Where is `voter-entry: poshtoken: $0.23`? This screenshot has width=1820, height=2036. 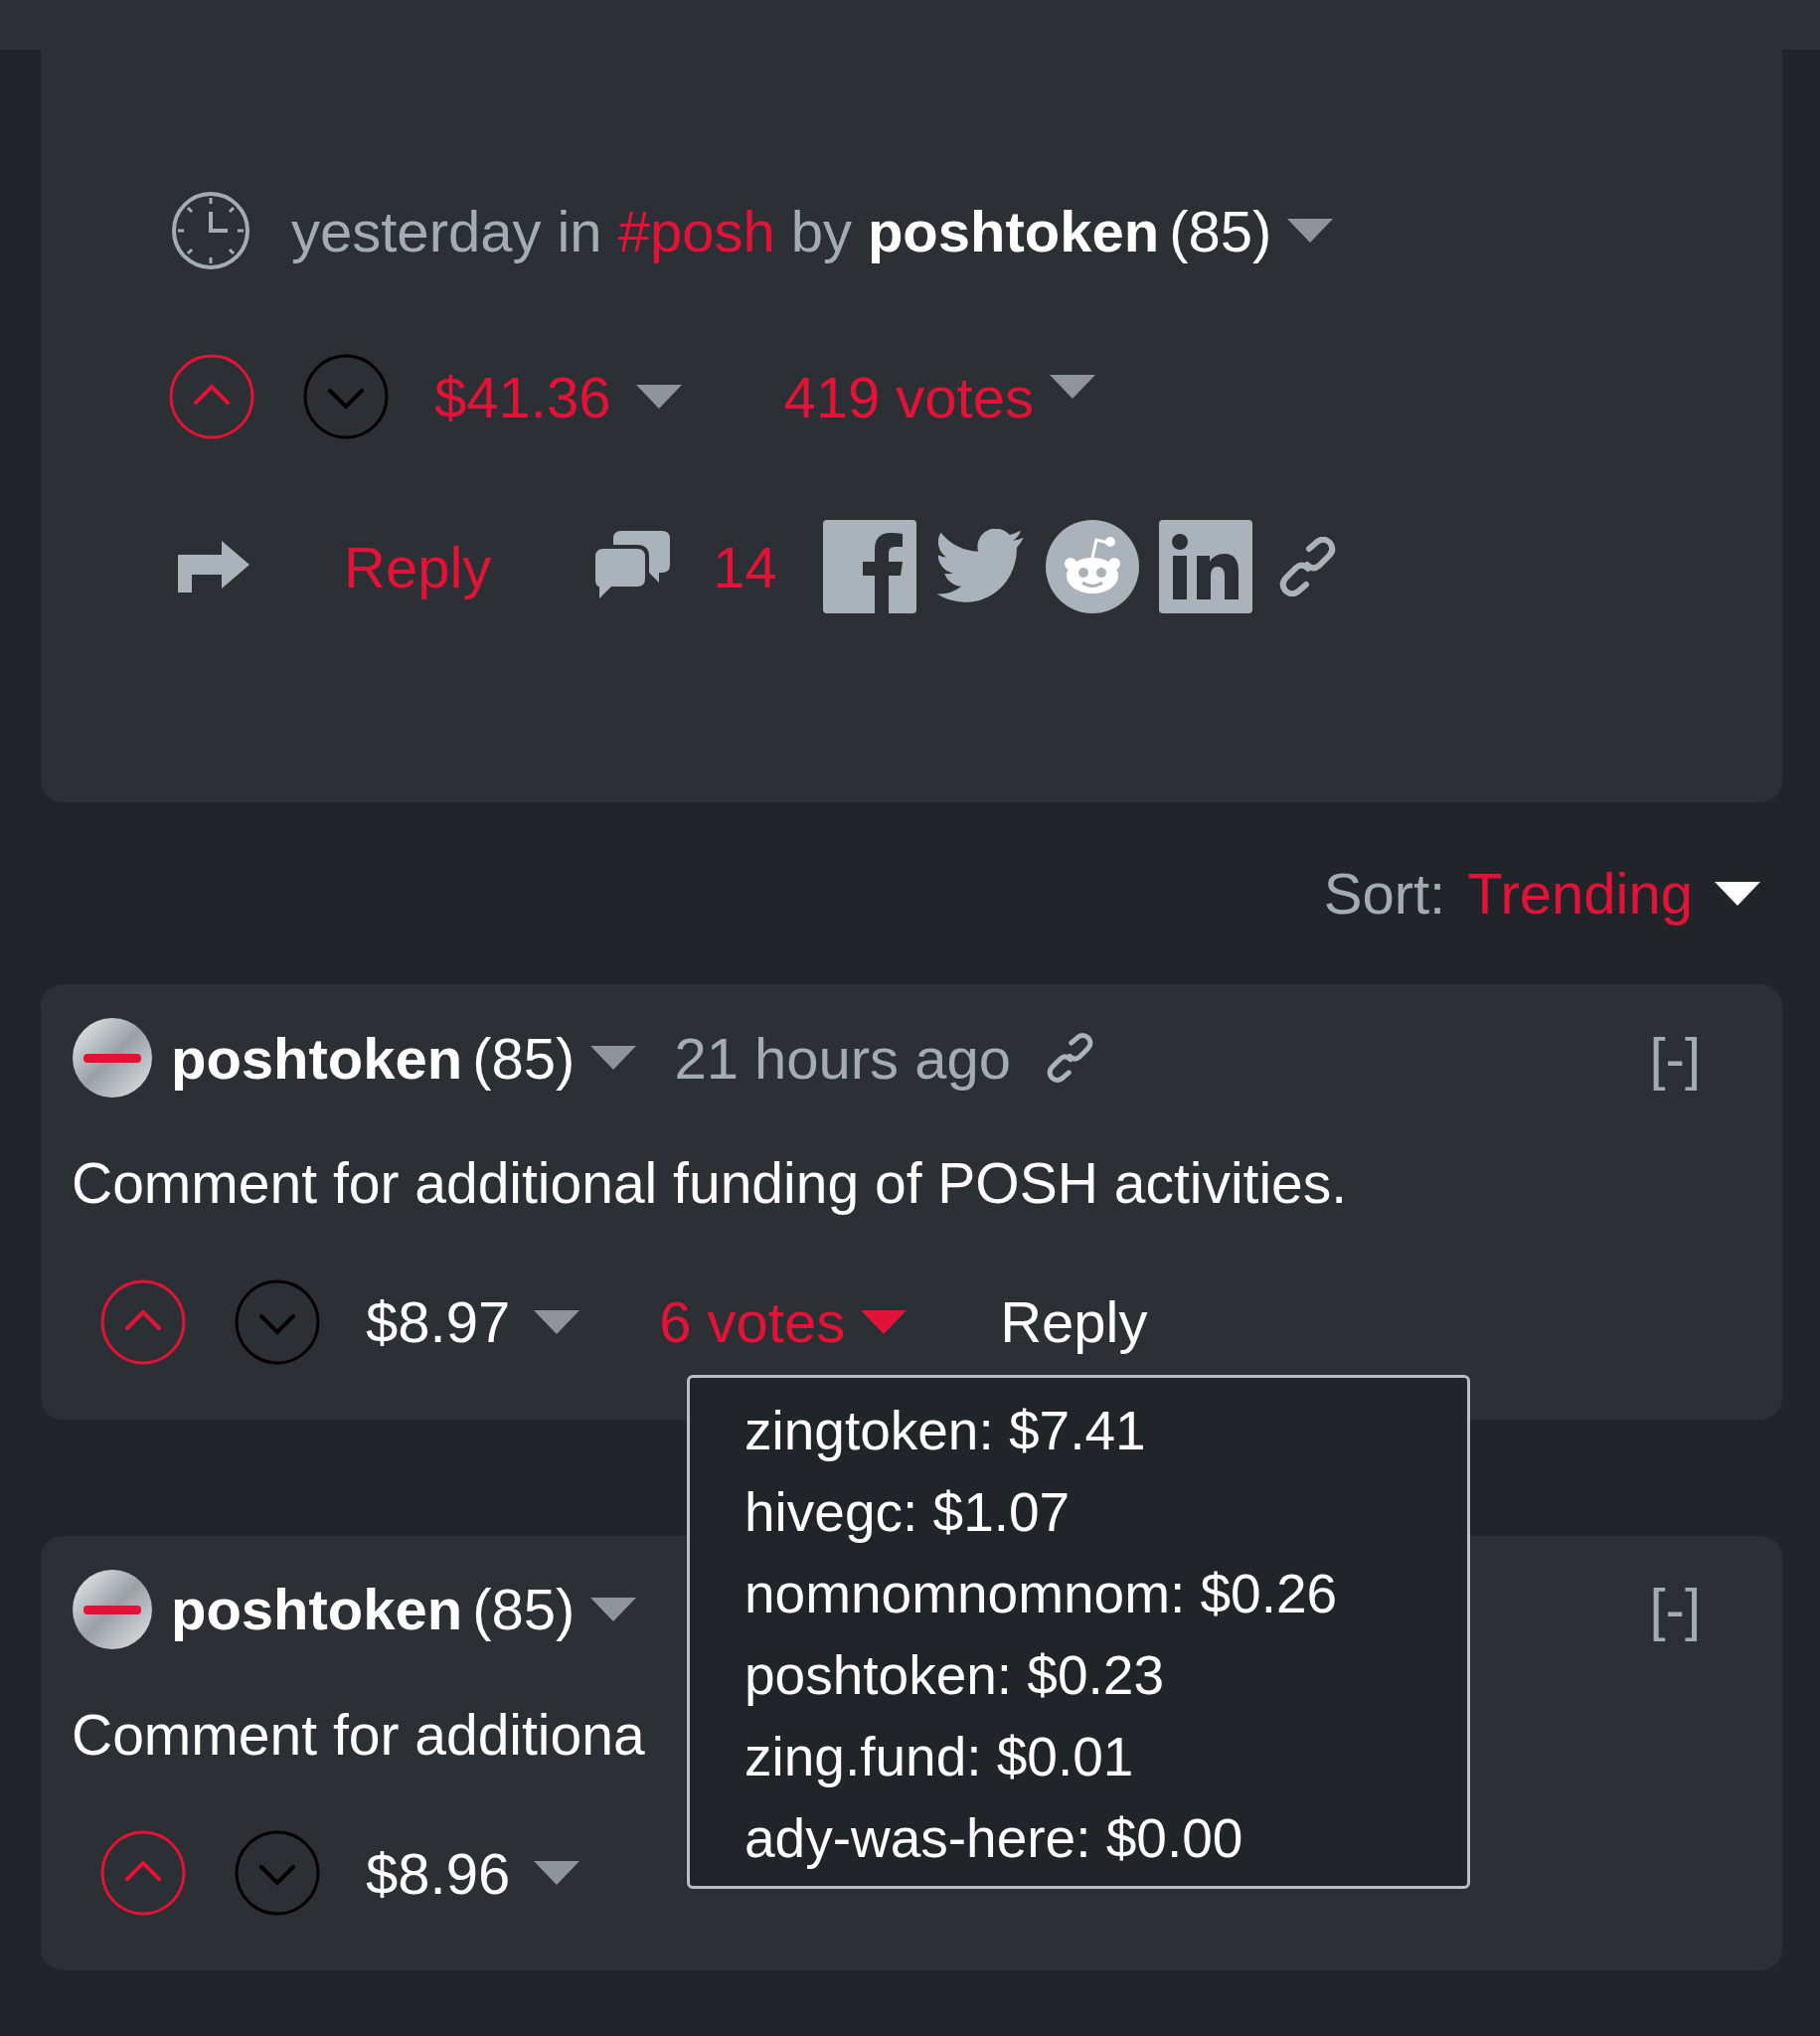 voter-entry: poshtoken: $0.23 is located at coordinates (955, 1675).